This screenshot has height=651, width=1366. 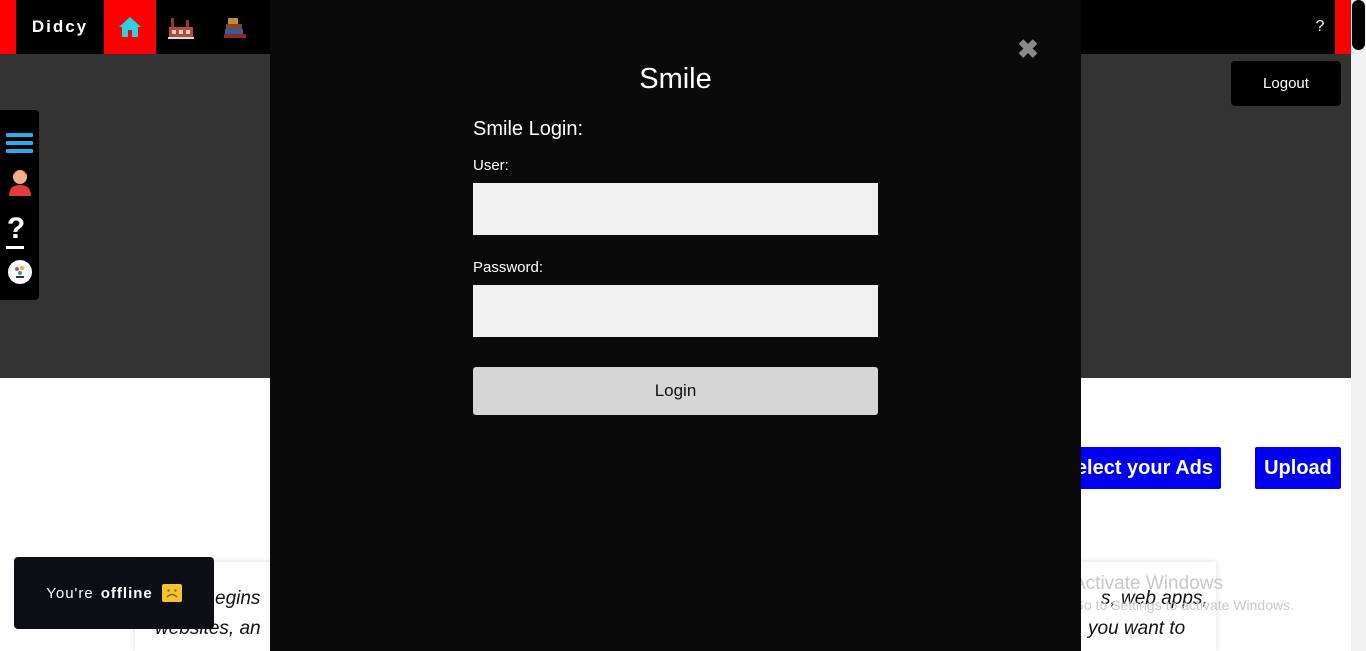 I want to click on user-label: User:, so click(x=491, y=165).